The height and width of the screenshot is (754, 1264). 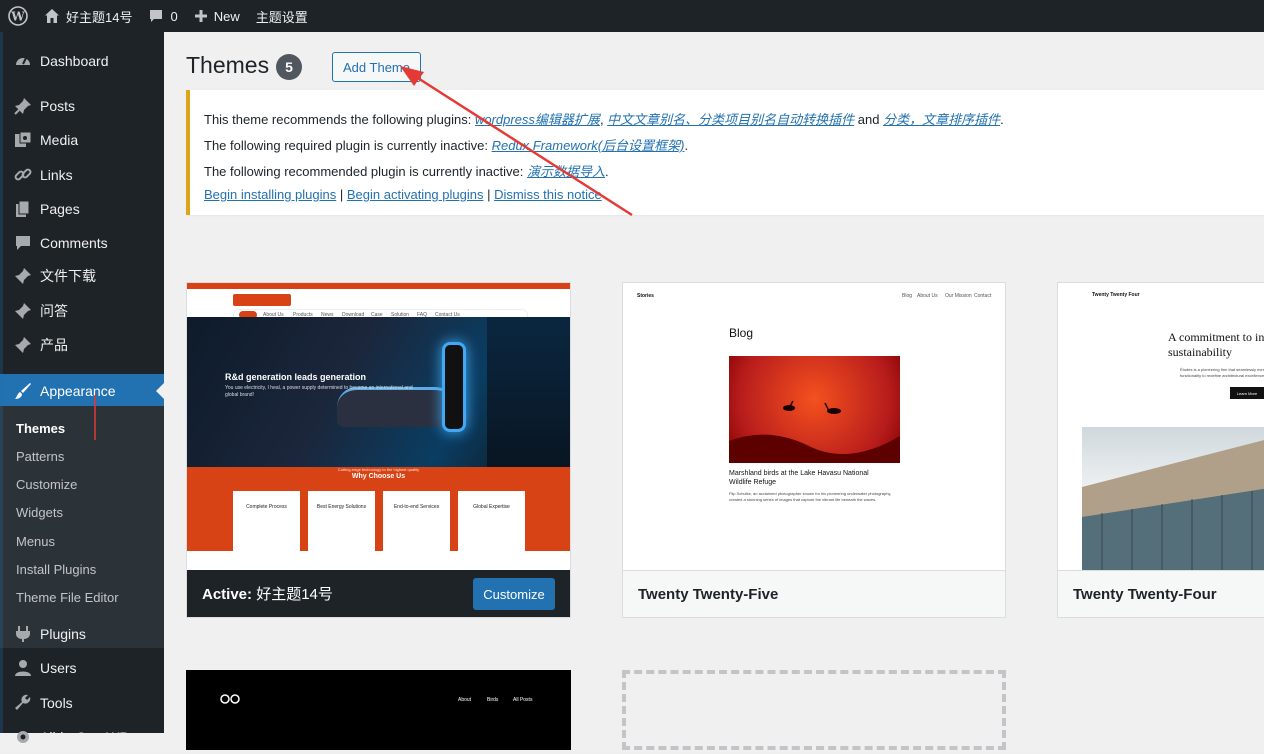 I want to click on begin-activating-link: Begin activating plugins, so click(x=415, y=194).